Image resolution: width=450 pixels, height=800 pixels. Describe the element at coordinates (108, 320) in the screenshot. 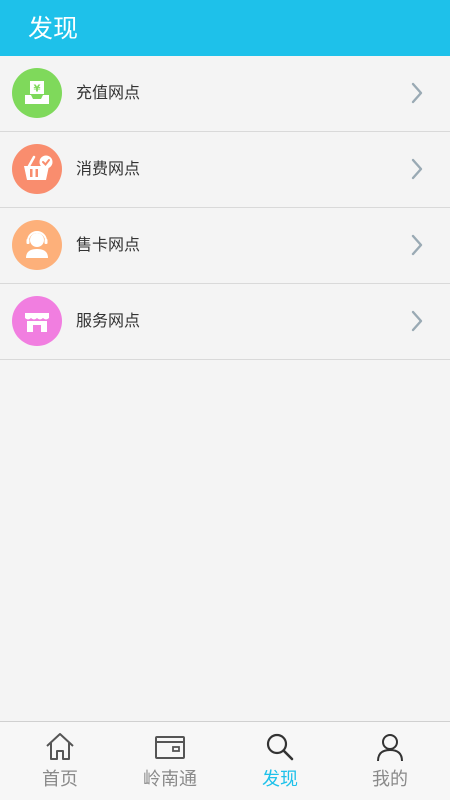

I see `list-item-label: 服务网点` at that location.